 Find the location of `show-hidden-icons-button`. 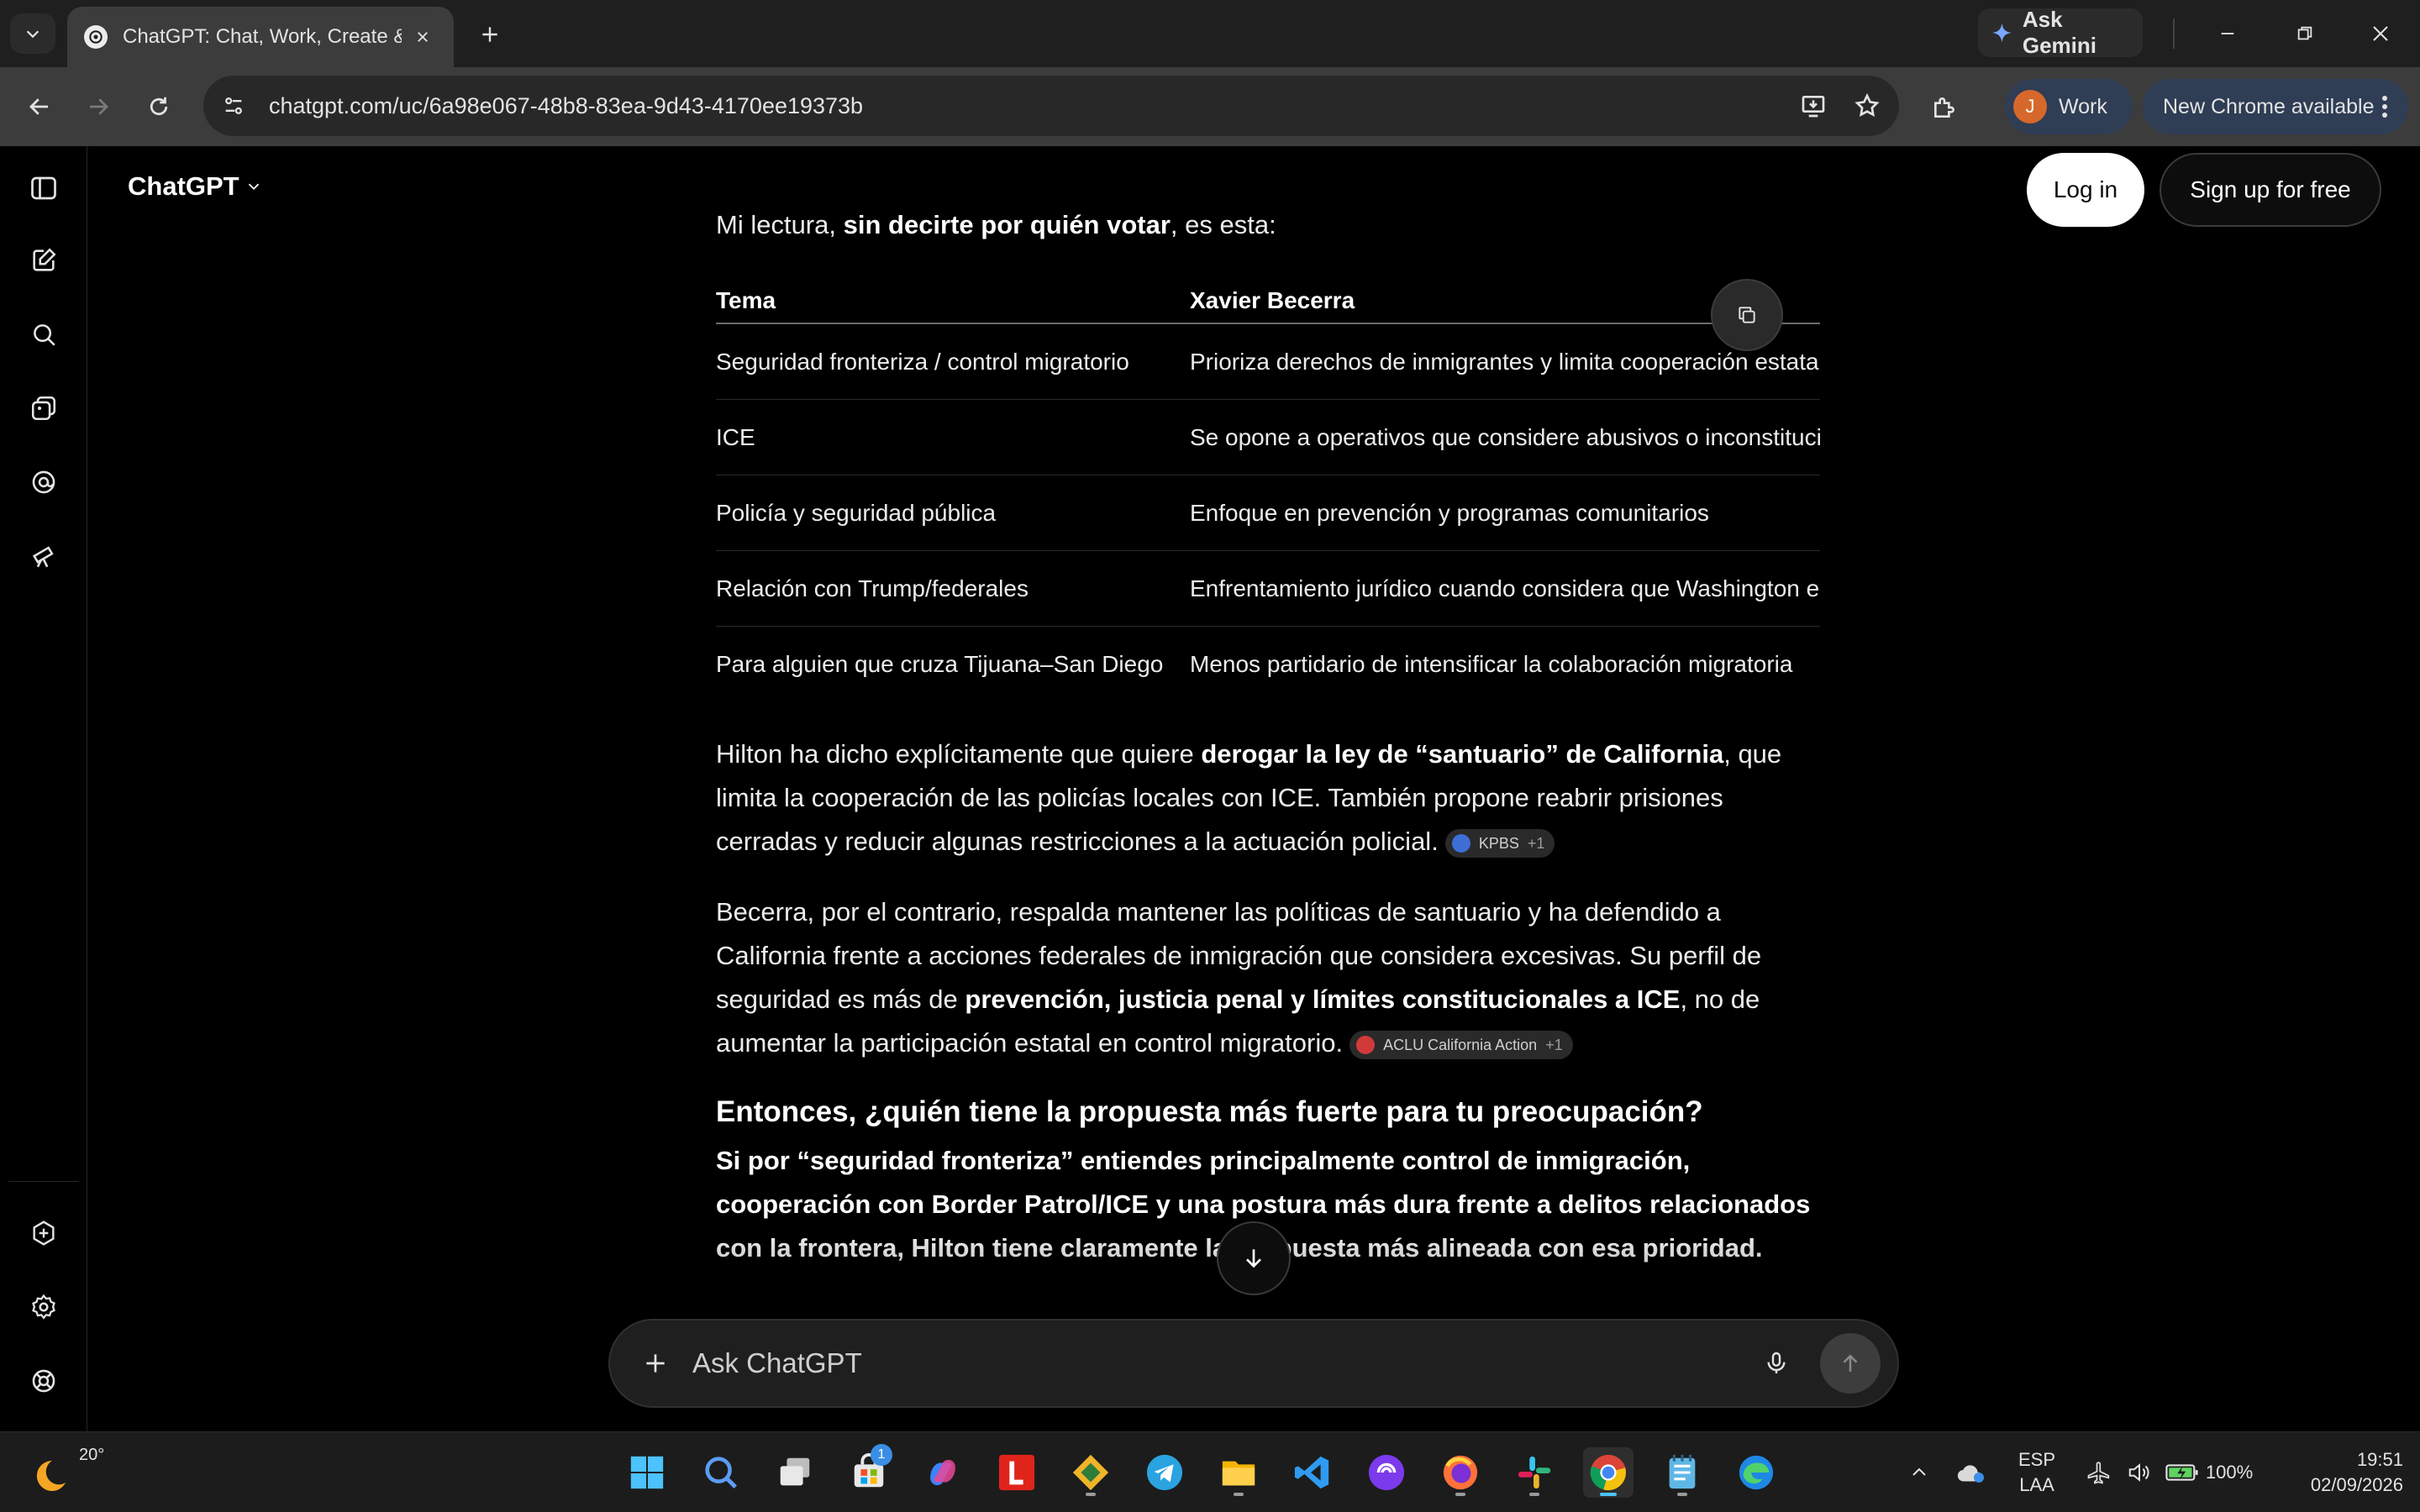

show-hidden-icons-button is located at coordinates (1919, 1472).